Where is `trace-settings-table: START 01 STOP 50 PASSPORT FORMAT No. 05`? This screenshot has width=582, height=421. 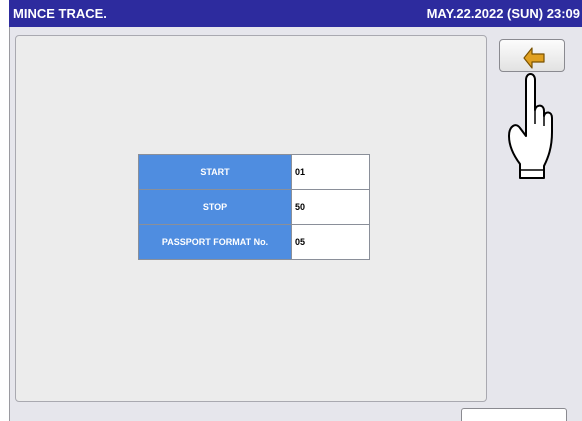
trace-settings-table: START 01 STOP 50 PASSPORT FORMAT No. 05 is located at coordinates (254, 207).